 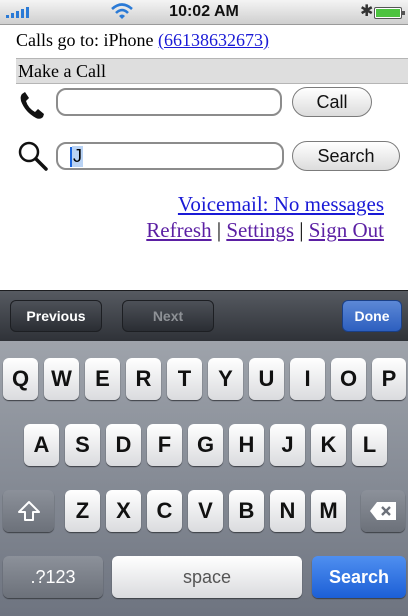 I want to click on search-button: Search, so click(x=346, y=156).